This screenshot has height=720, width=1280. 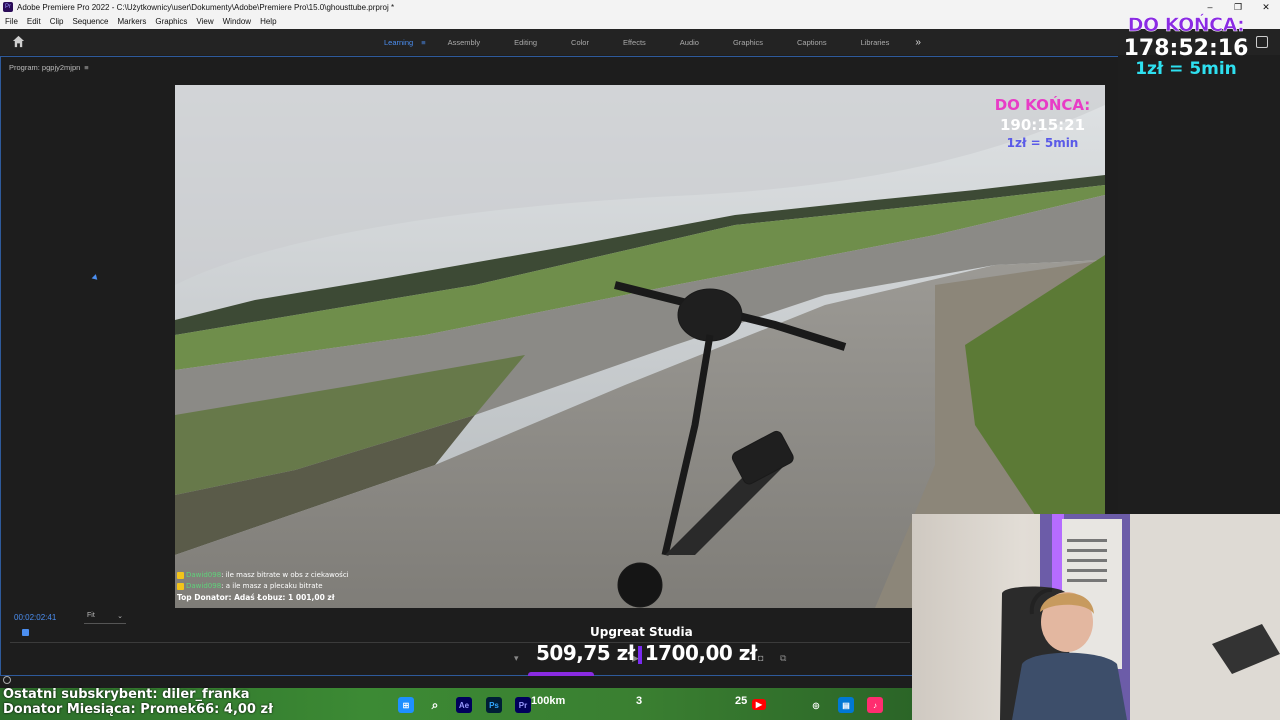 I want to click on program-monitor-label: Program: pgpjy2mjpn, so click(x=44, y=67).